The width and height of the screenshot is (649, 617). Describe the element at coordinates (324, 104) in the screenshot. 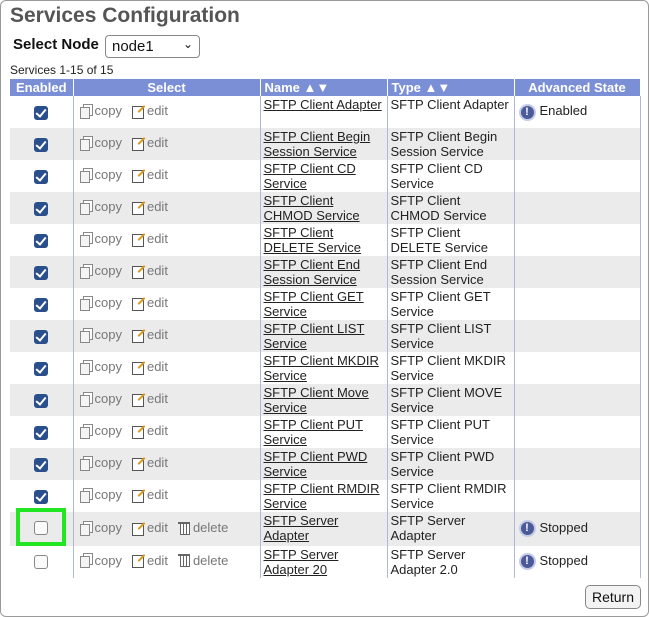

I see `service-name-link: SFTP Client Adapter` at that location.